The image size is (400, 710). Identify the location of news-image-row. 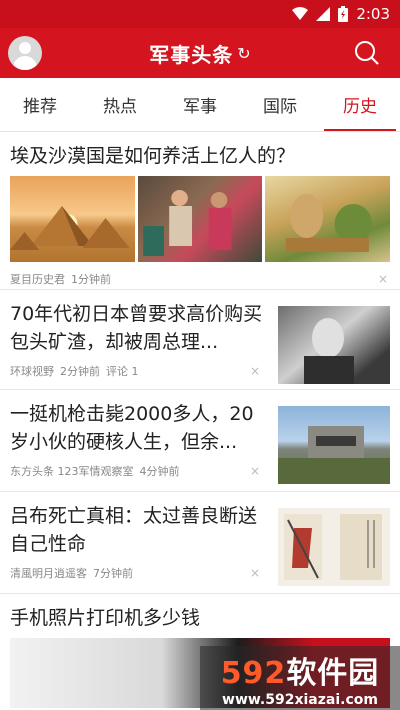
(200, 219).